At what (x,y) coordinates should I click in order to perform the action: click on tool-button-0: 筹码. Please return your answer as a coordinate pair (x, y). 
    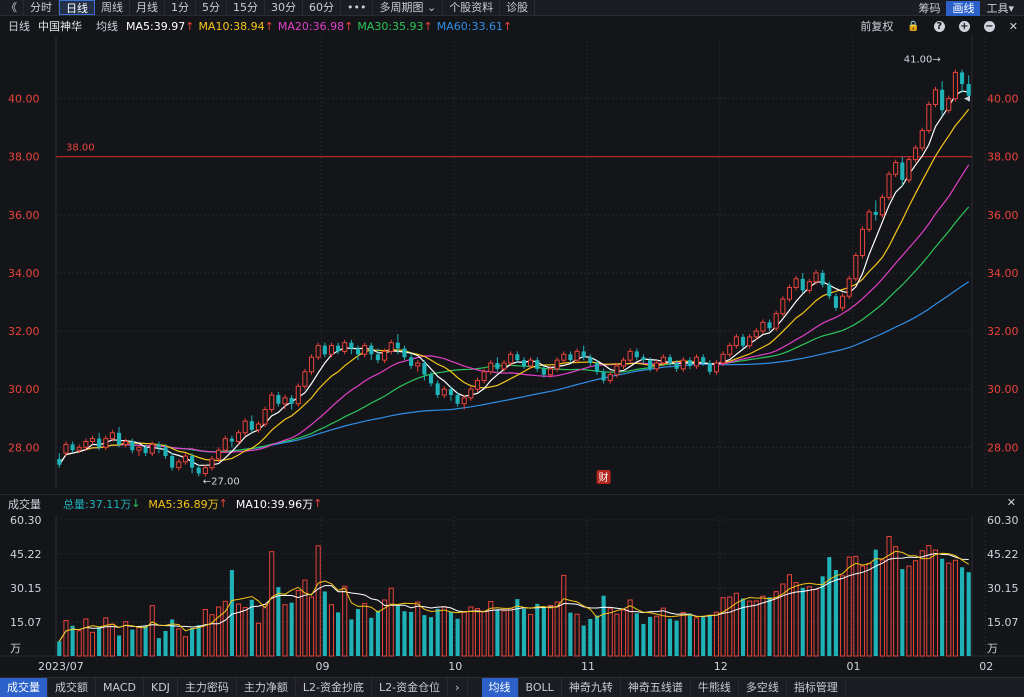
    Looking at the image, I should click on (929, 8).